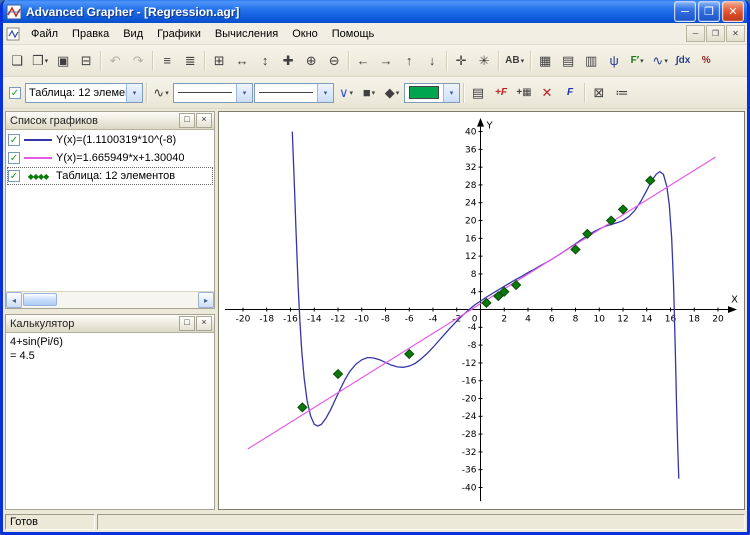 This screenshot has height=535, width=750. What do you see at coordinates (206, 300) in the screenshot?
I see `scroll-right-button: ▸` at bounding box center [206, 300].